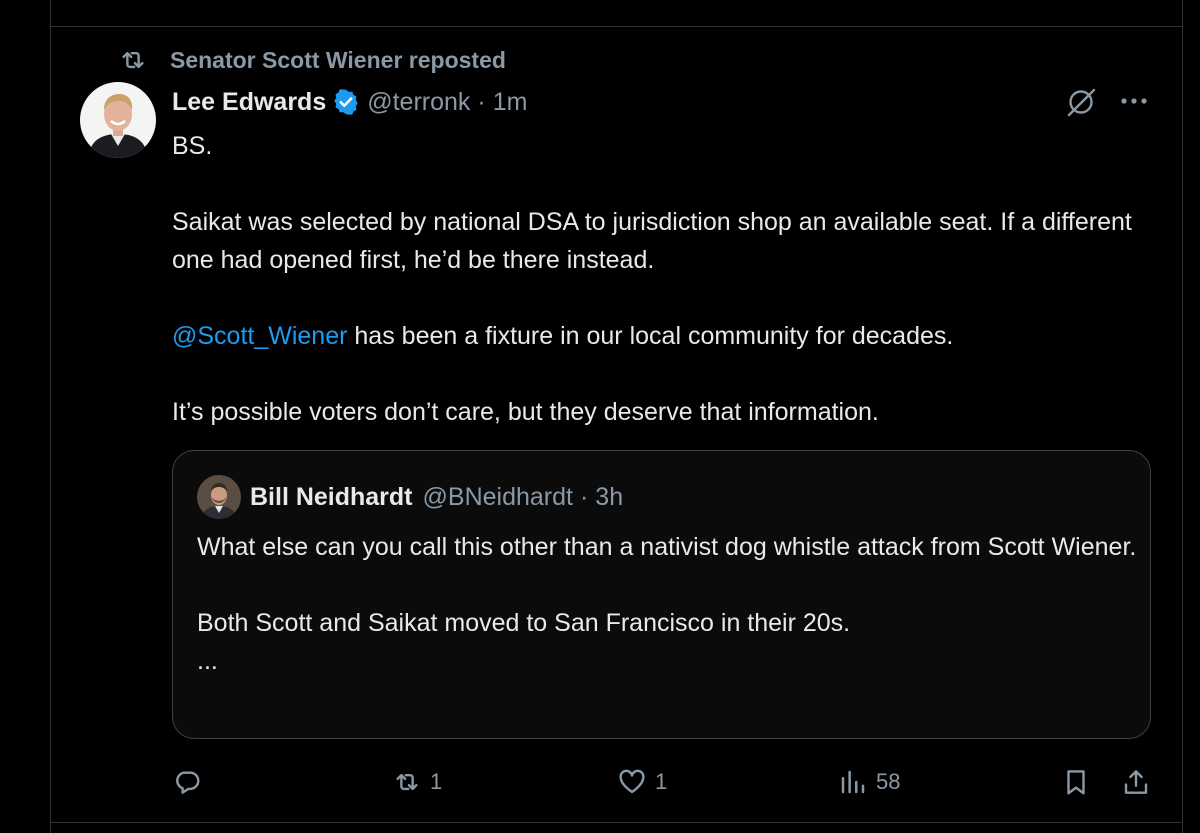 The width and height of the screenshot is (1200, 833). I want to click on repost-count: 1, so click(436, 781).